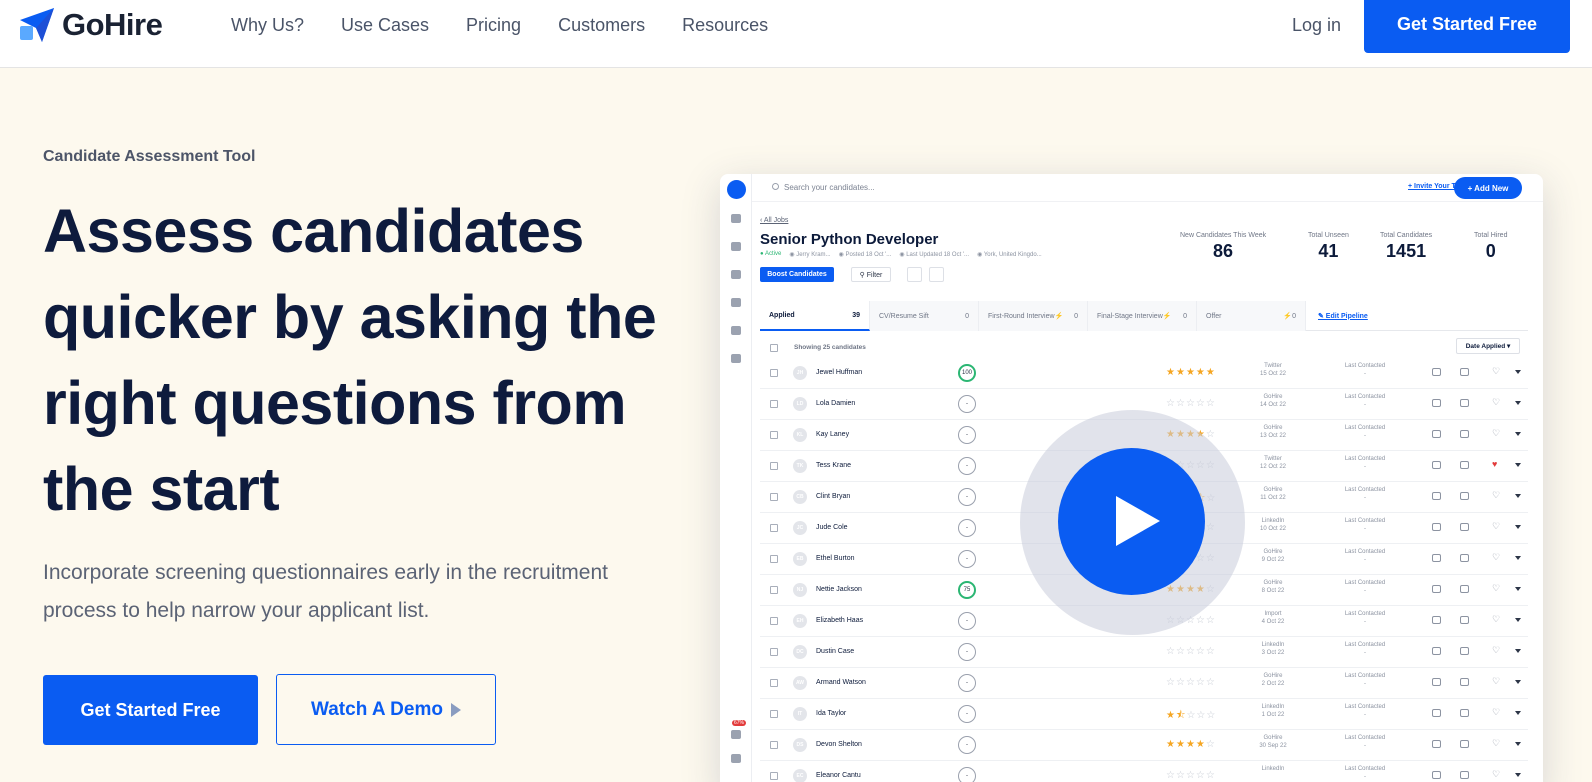  What do you see at coordinates (914, 274) in the screenshot?
I see `add-user-icon` at bounding box center [914, 274].